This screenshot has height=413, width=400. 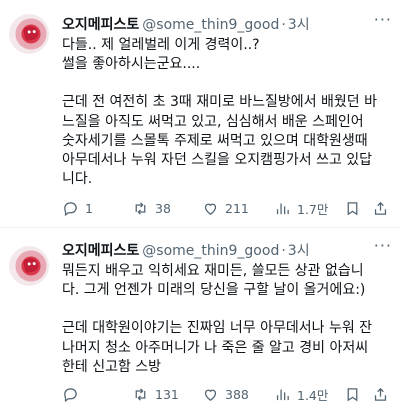 I want to click on tweet-line: 숫자세기를 스몰톡 주제로 써먹고 있으며 대학원생때, so click(x=215, y=140).